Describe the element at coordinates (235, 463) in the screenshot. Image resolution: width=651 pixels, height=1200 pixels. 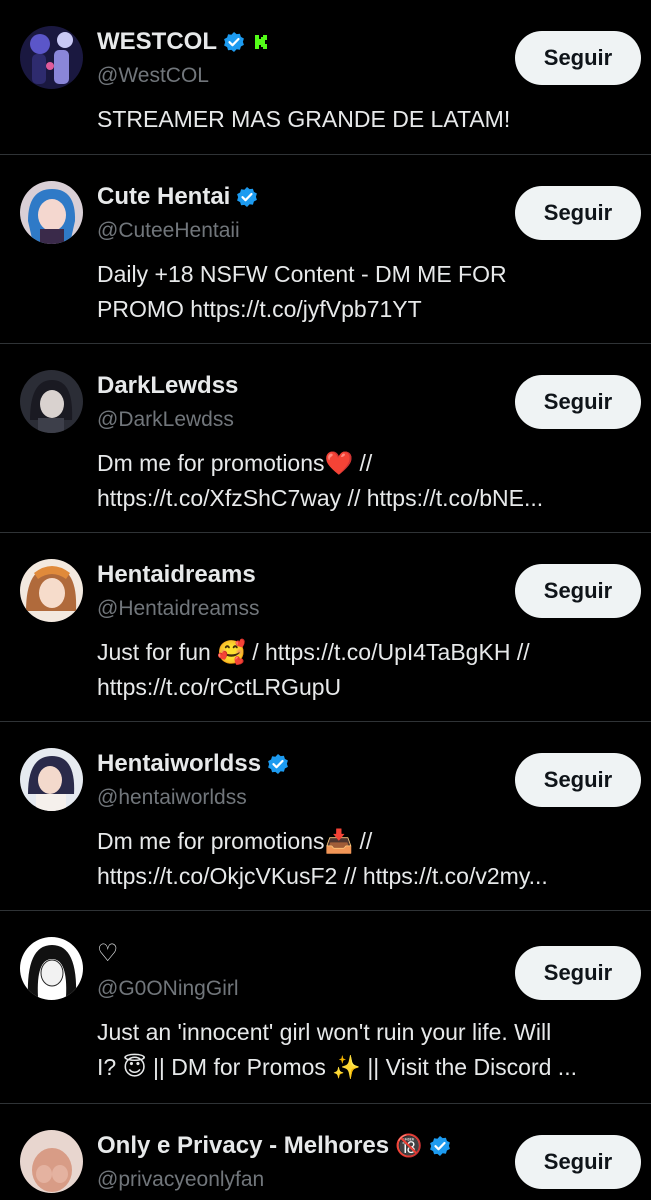
I see `bio-line: Dm me for promotions❤️ //` at that location.